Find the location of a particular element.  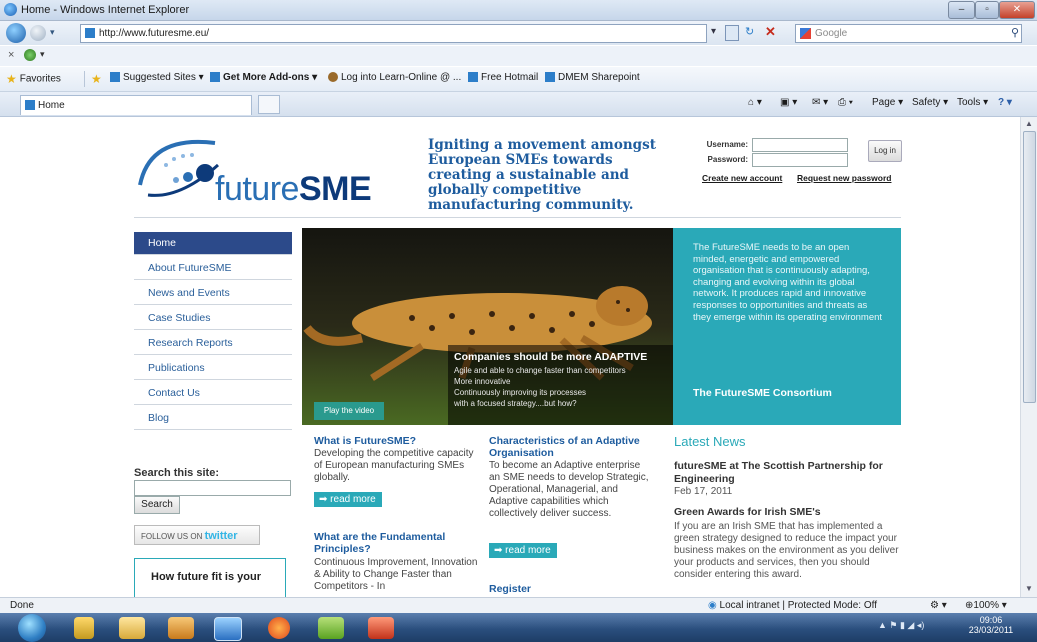

ie-icon is located at coordinates (10, 9).